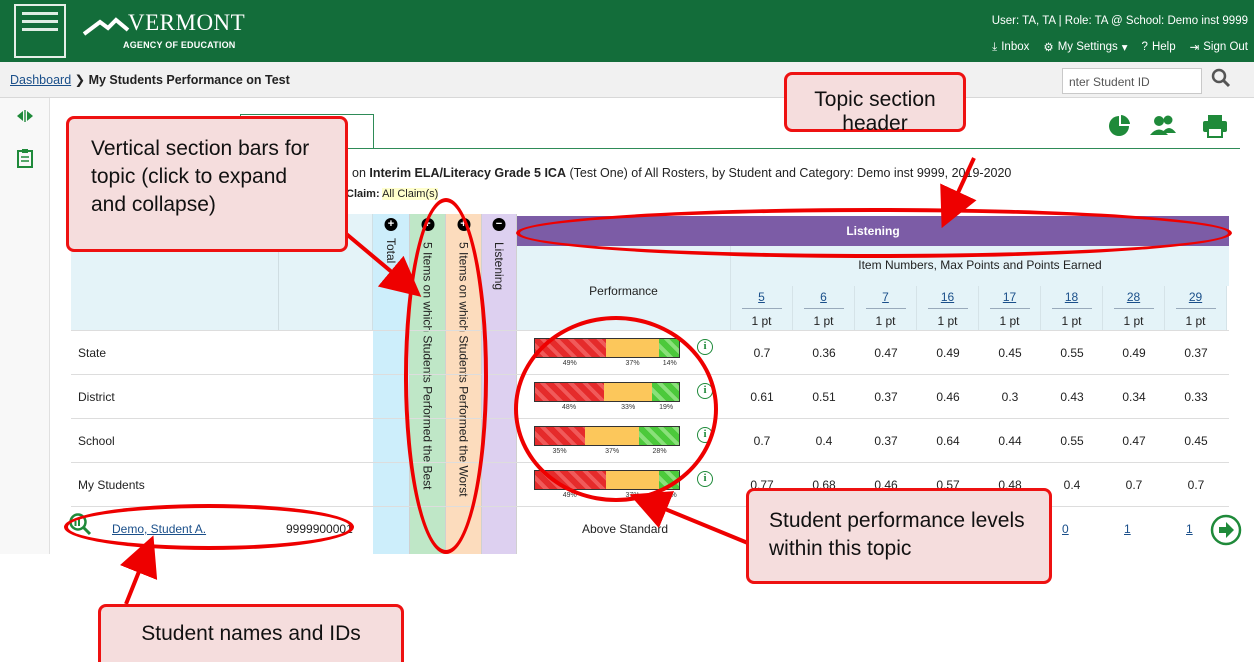 The width and height of the screenshot is (1254, 662). Describe the element at coordinates (762, 397) in the screenshot. I see `item-average-score: 0.61` at that location.